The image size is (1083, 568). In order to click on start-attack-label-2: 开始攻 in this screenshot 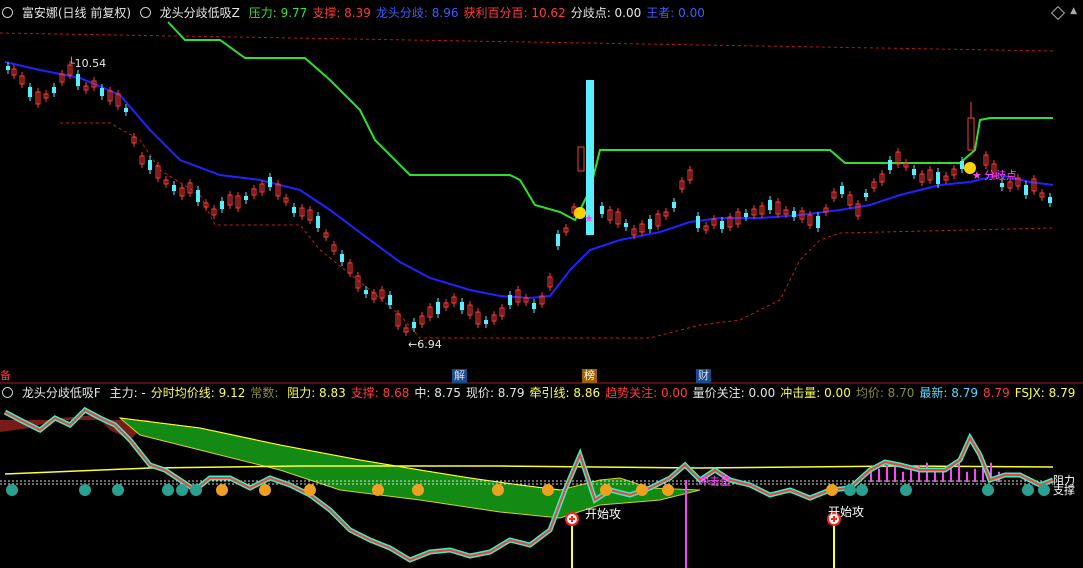, I will do `click(846, 512)`.